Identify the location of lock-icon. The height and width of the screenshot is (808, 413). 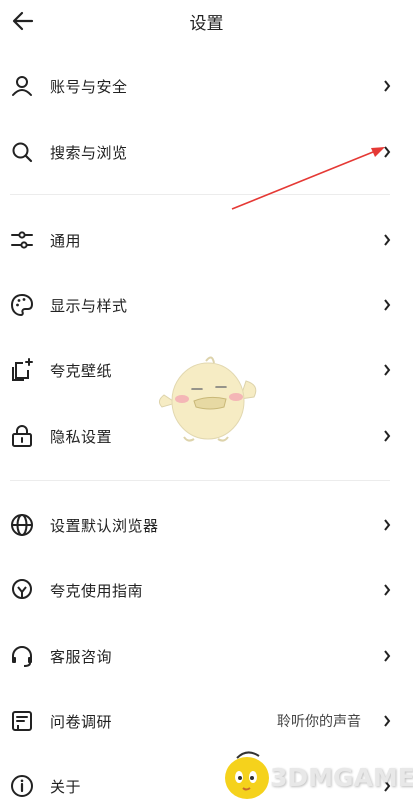
(22, 436).